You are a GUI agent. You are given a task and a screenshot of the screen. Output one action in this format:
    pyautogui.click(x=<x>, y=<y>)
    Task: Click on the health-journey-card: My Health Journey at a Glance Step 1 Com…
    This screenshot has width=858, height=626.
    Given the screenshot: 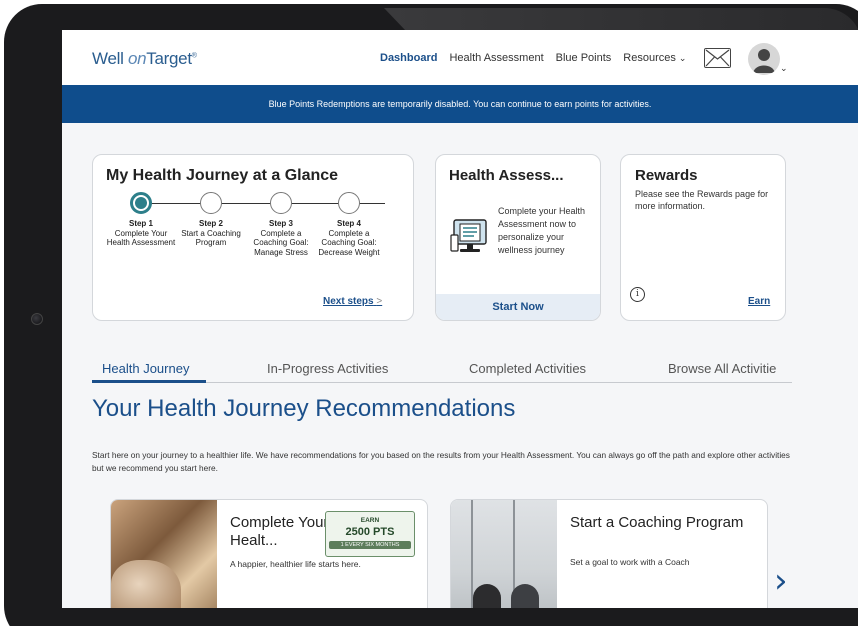 What is the action you would take?
    pyautogui.click(x=253, y=237)
    